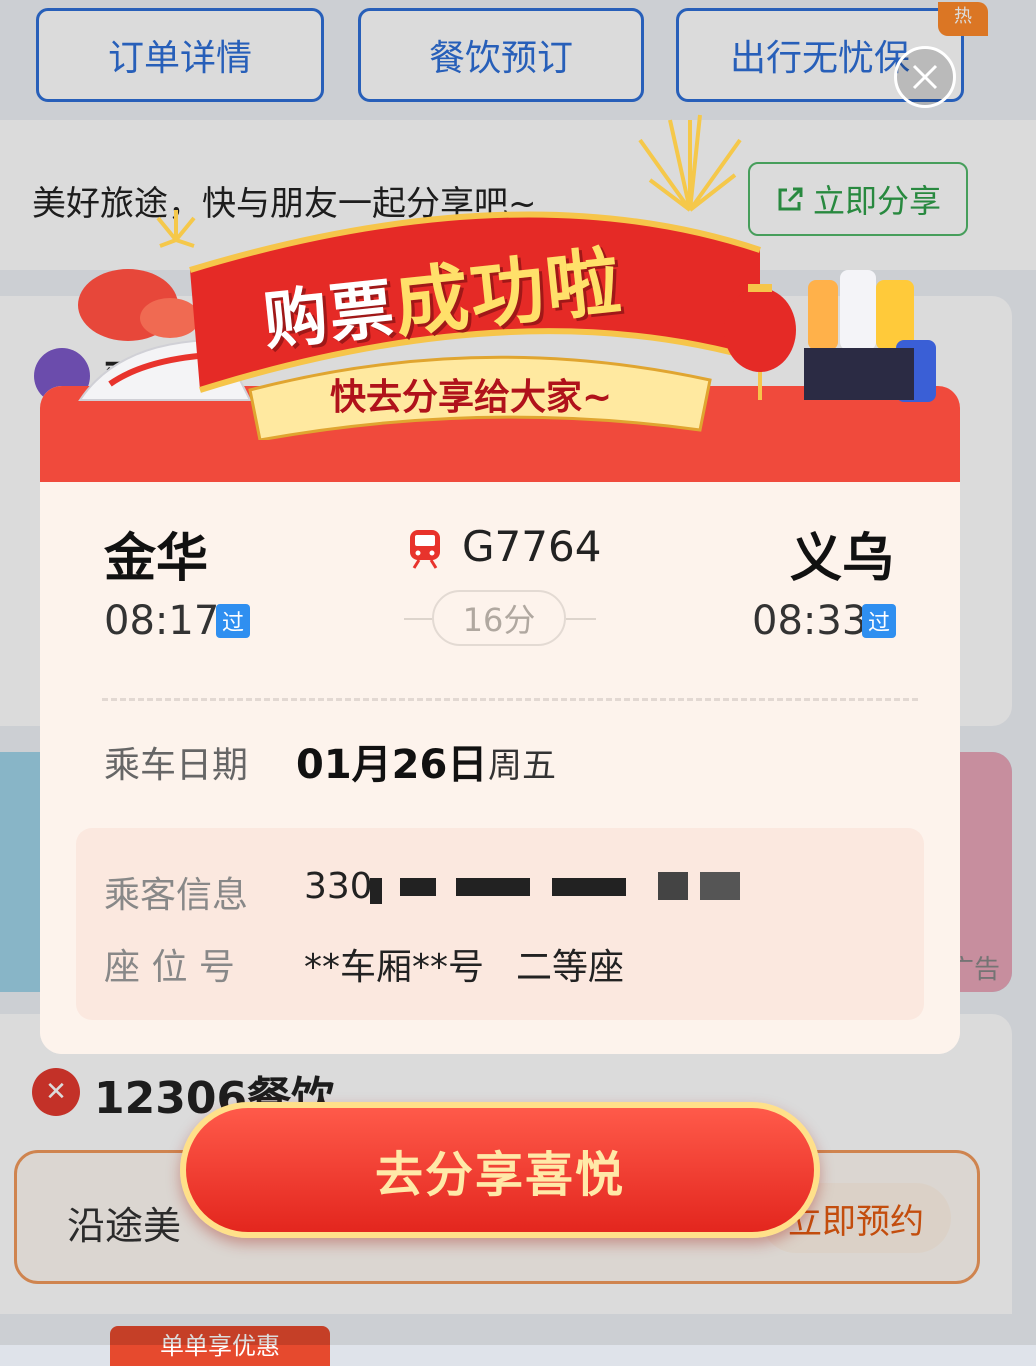 The height and width of the screenshot is (1366, 1036). Describe the element at coordinates (508, 293) in the screenshot. I see `banner-title-part2: 成功啦` at that location.